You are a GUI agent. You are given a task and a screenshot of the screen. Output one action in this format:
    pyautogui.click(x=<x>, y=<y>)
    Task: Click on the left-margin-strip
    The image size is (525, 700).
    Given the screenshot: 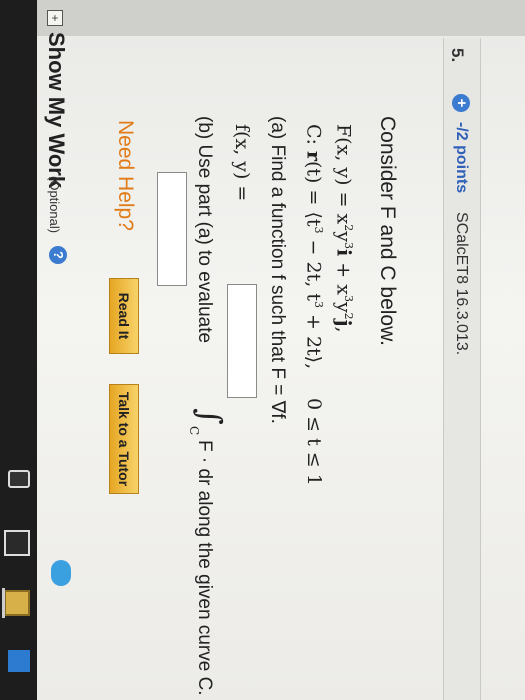 What is the action you would take?
    pyautogui.click(x=262, y=18)
    